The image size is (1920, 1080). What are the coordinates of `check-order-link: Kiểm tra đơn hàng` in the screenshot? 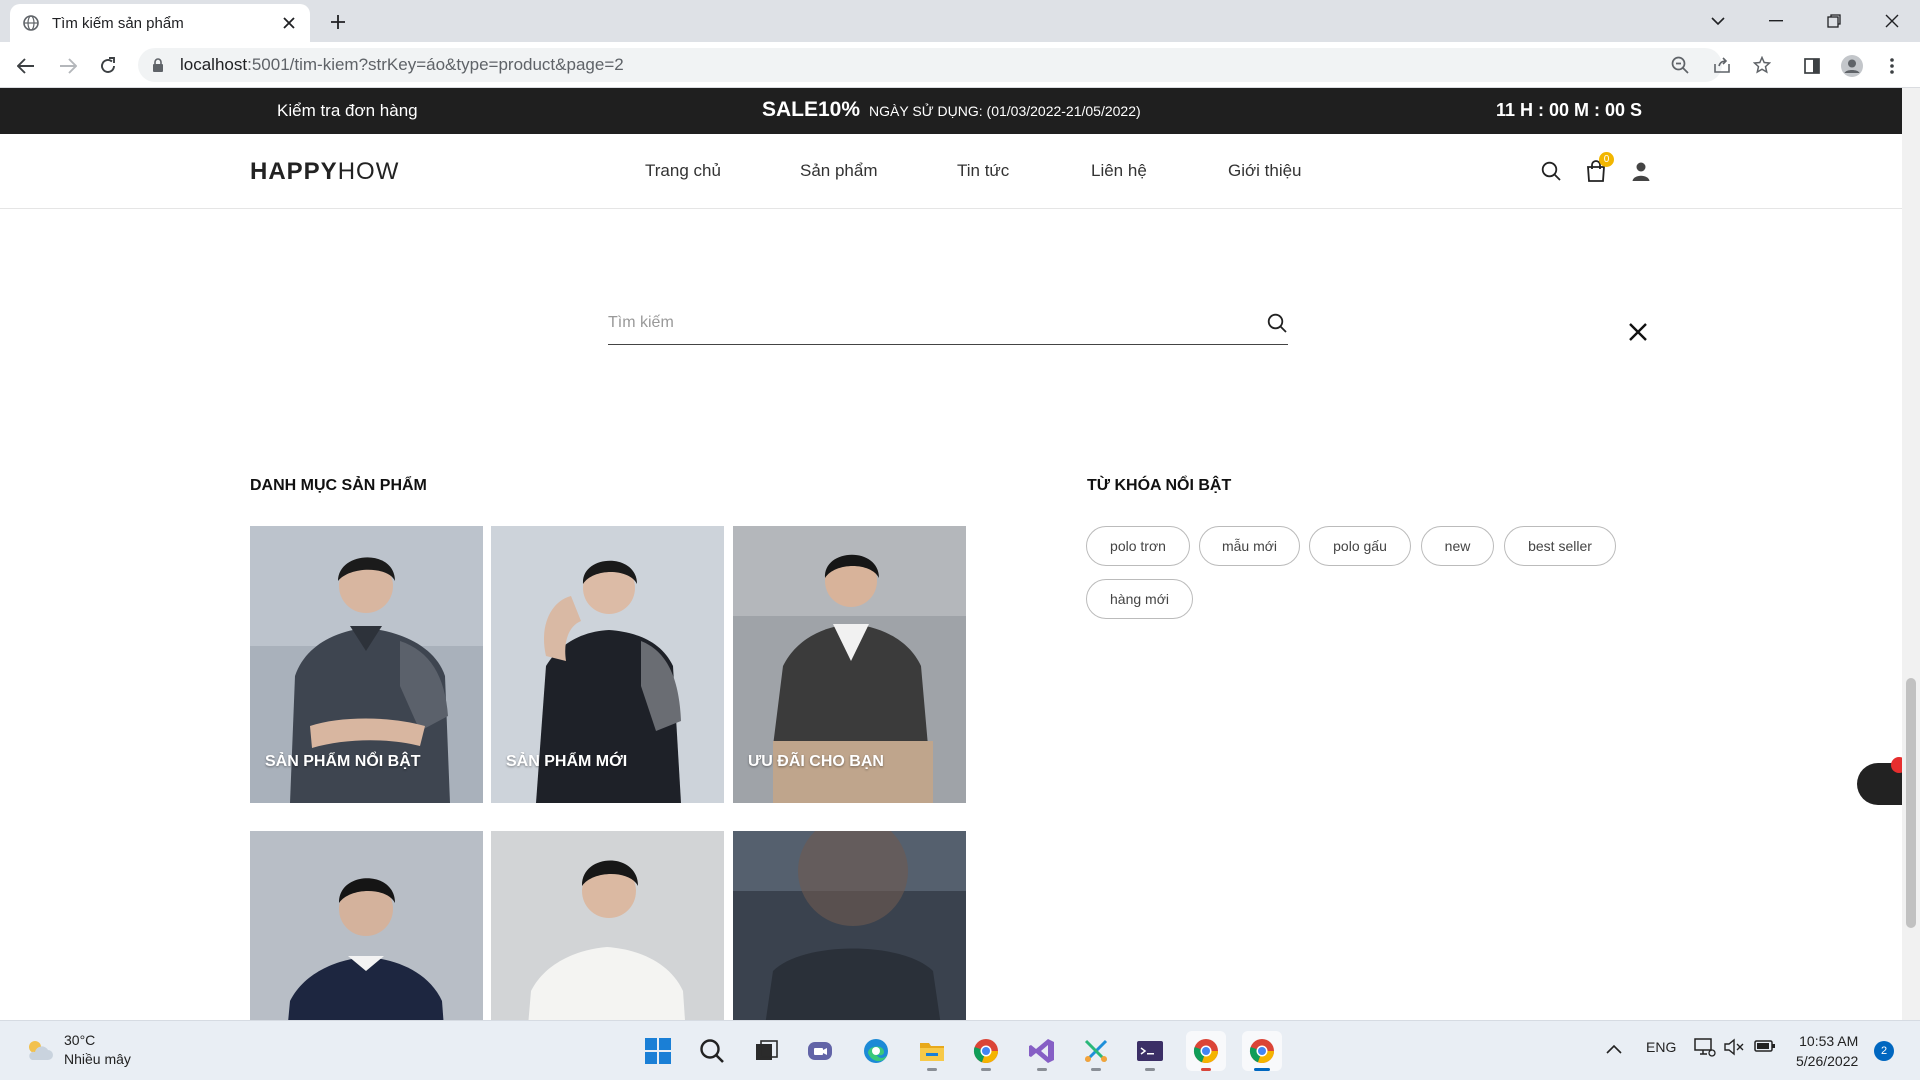 It's located at (347, 111).